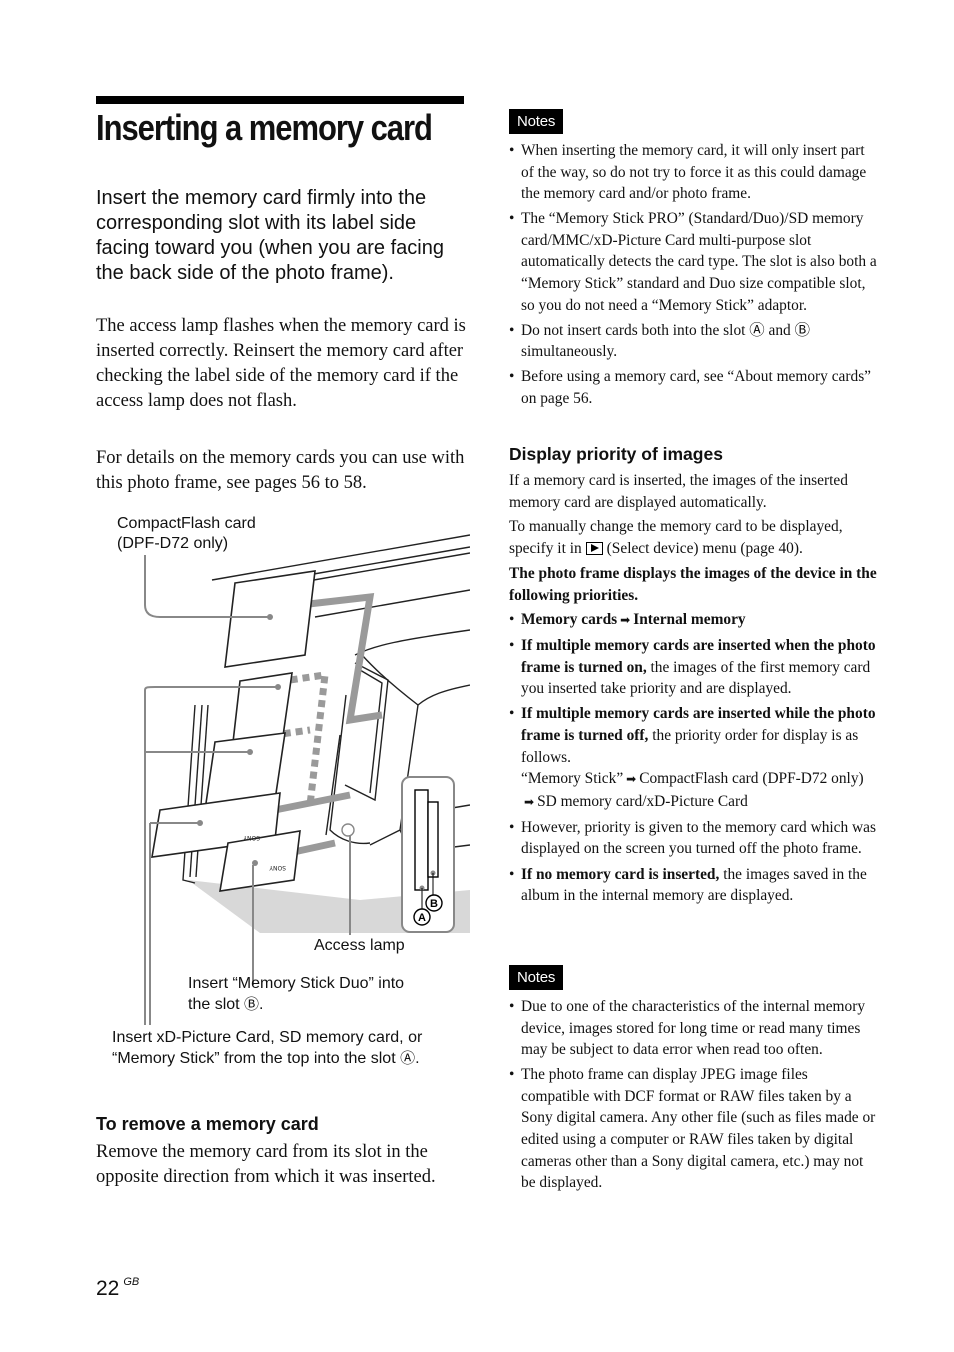 Image resolution: width=954 pixels, height=1352 pixels. Describe the element at coordinates (233, 731) in the screenshot. I see `cards` at that location.